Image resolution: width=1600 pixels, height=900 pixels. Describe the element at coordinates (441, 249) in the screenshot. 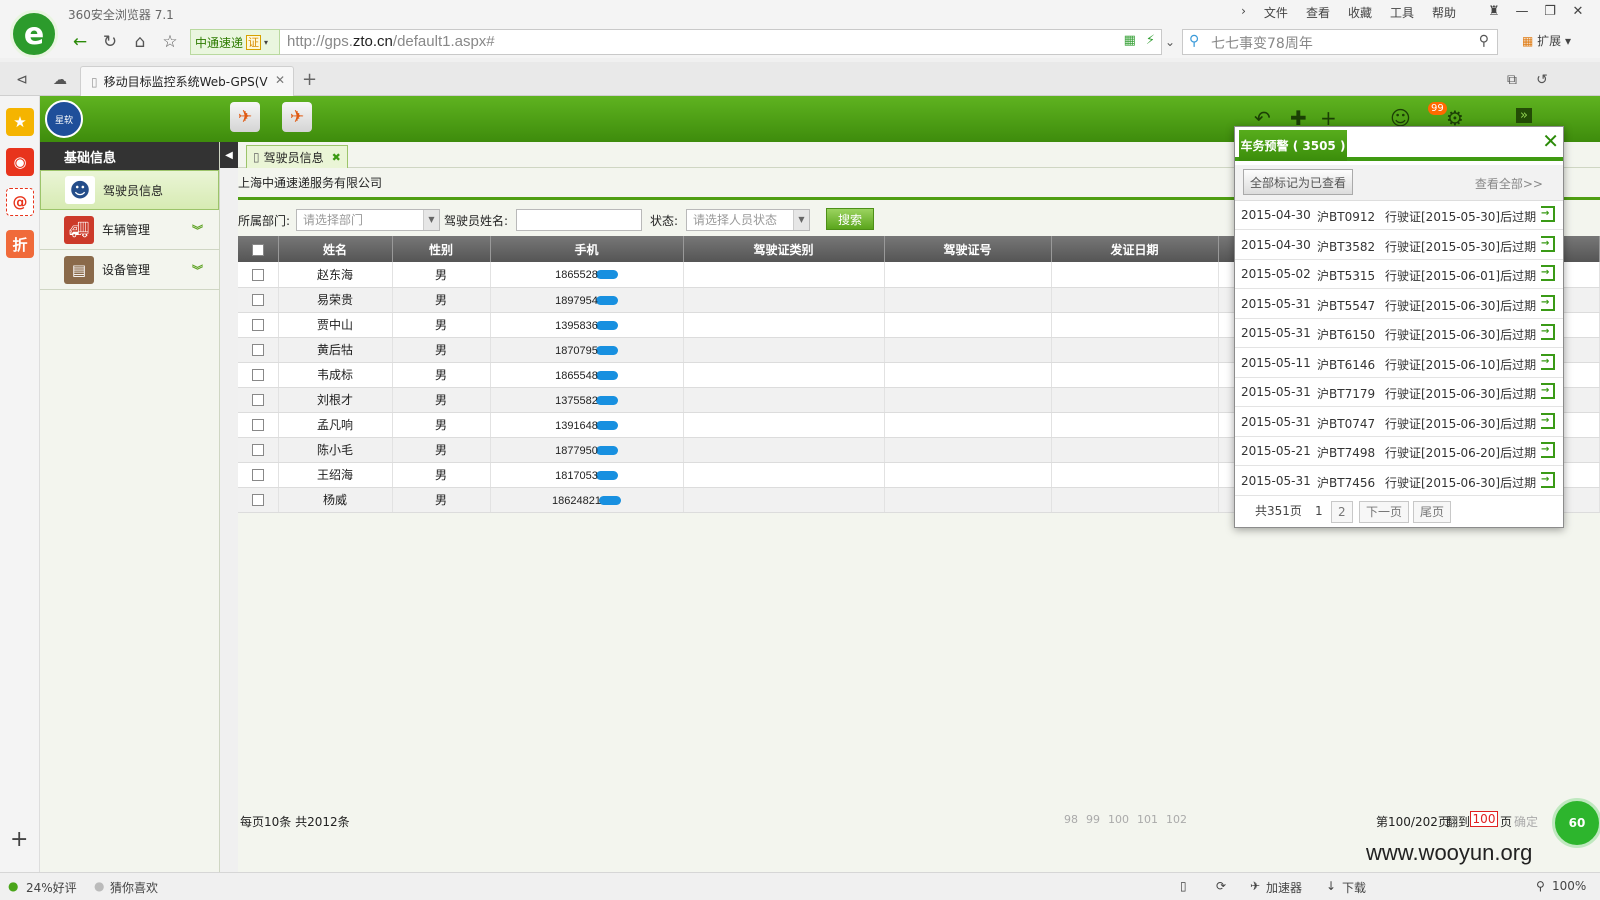

I see `col-gender: 性别` at that location.